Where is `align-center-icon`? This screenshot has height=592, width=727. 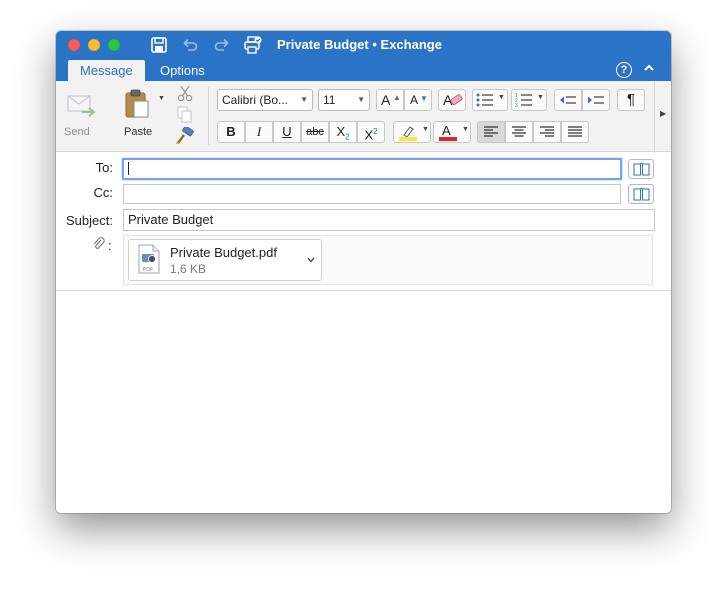
align-center-icon is located at coordinates (519, 131).